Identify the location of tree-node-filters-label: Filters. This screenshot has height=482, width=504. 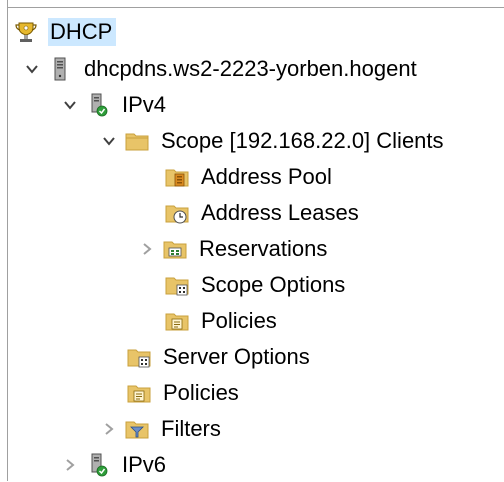
(191, 428).